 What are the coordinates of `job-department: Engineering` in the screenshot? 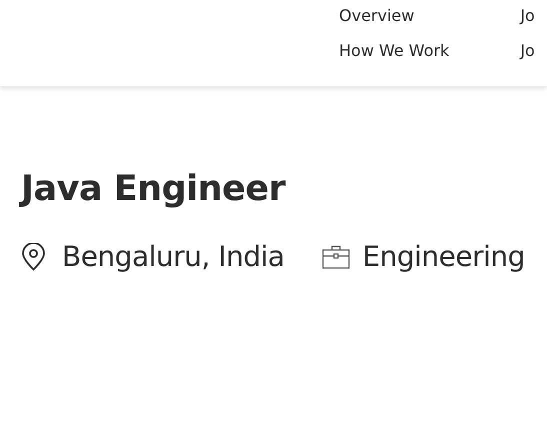 It's located at (443, 257).